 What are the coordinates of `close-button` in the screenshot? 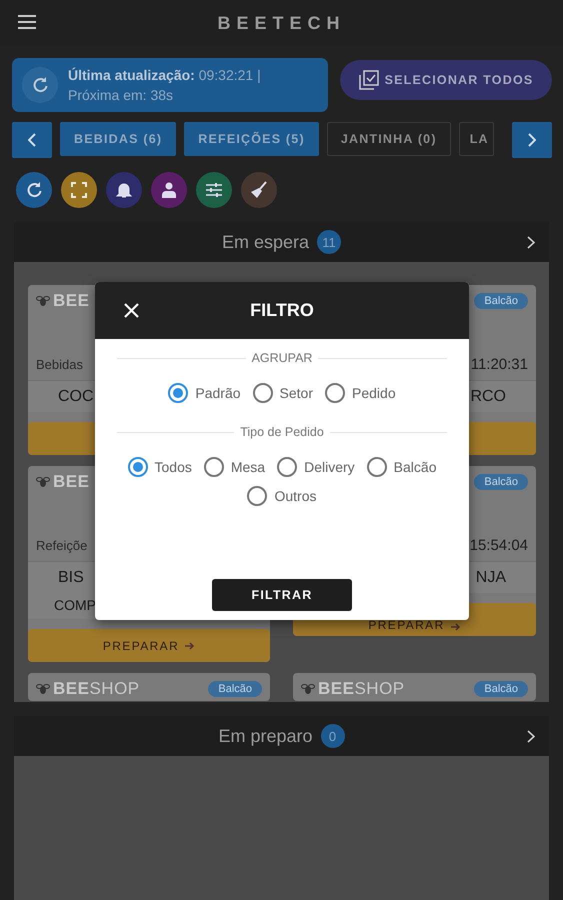 It's located at (131, 310).